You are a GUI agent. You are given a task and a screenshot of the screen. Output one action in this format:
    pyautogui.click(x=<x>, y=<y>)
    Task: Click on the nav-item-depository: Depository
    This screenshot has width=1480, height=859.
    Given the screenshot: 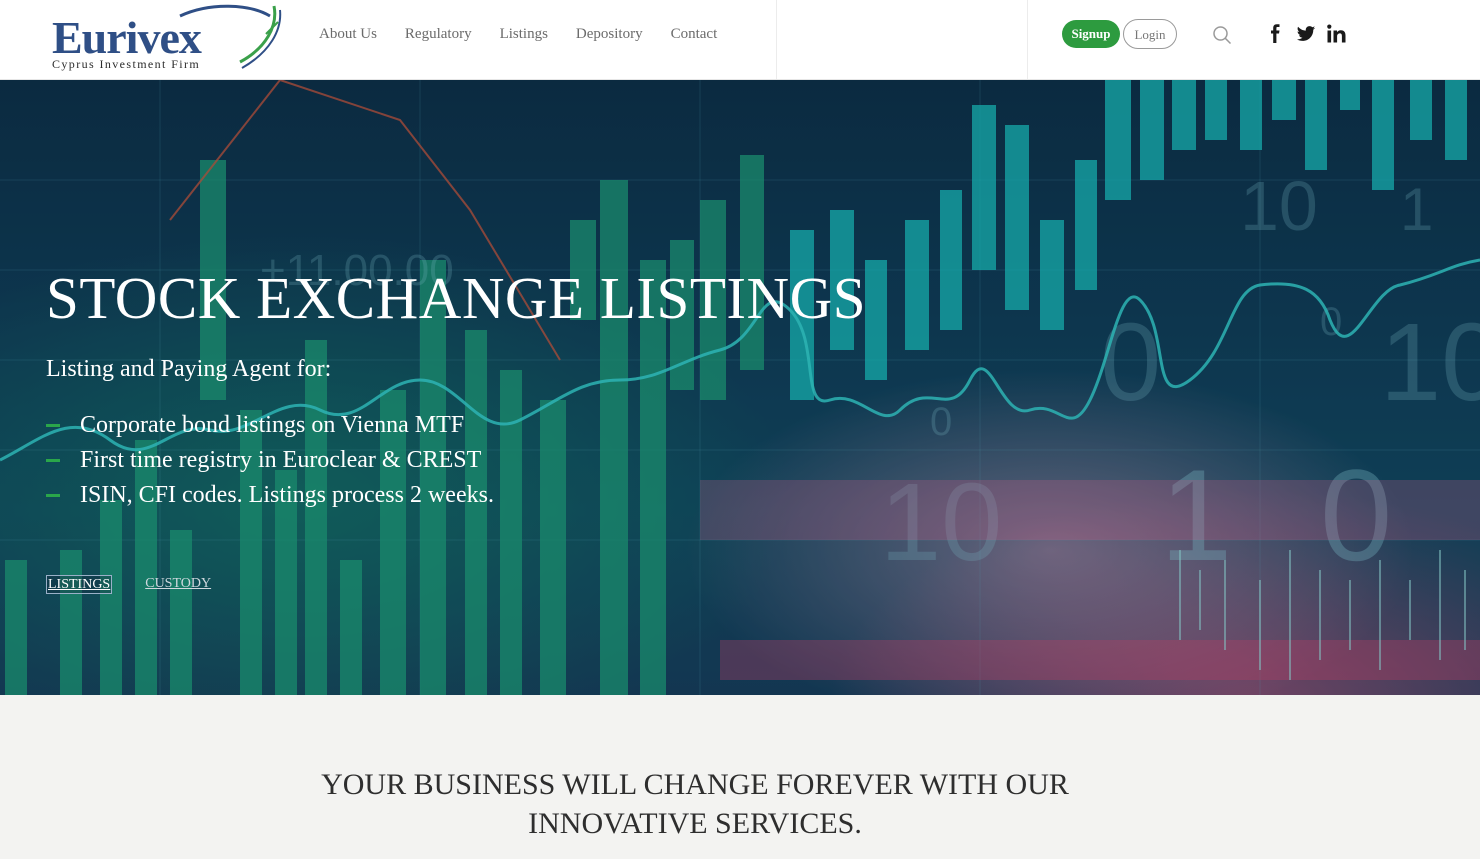 What is the action you would take?
    pyautogui.click(x=609, y=34)
    